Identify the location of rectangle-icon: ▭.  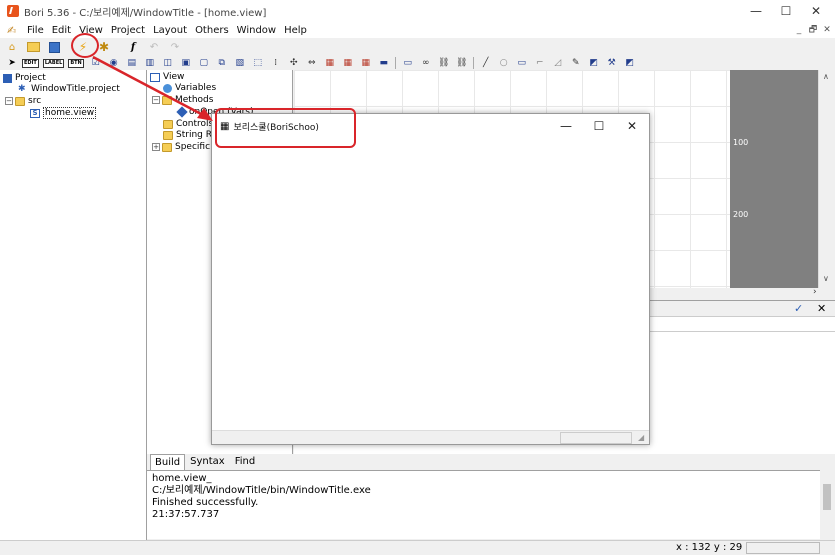
(522, 63).